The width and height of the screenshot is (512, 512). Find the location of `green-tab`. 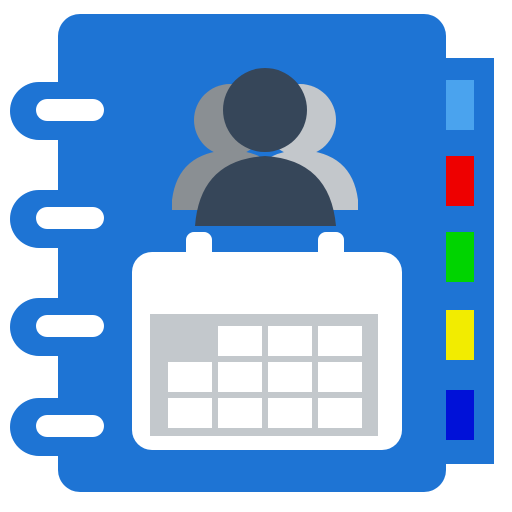

green-tab is located at coordinates (460, 257).